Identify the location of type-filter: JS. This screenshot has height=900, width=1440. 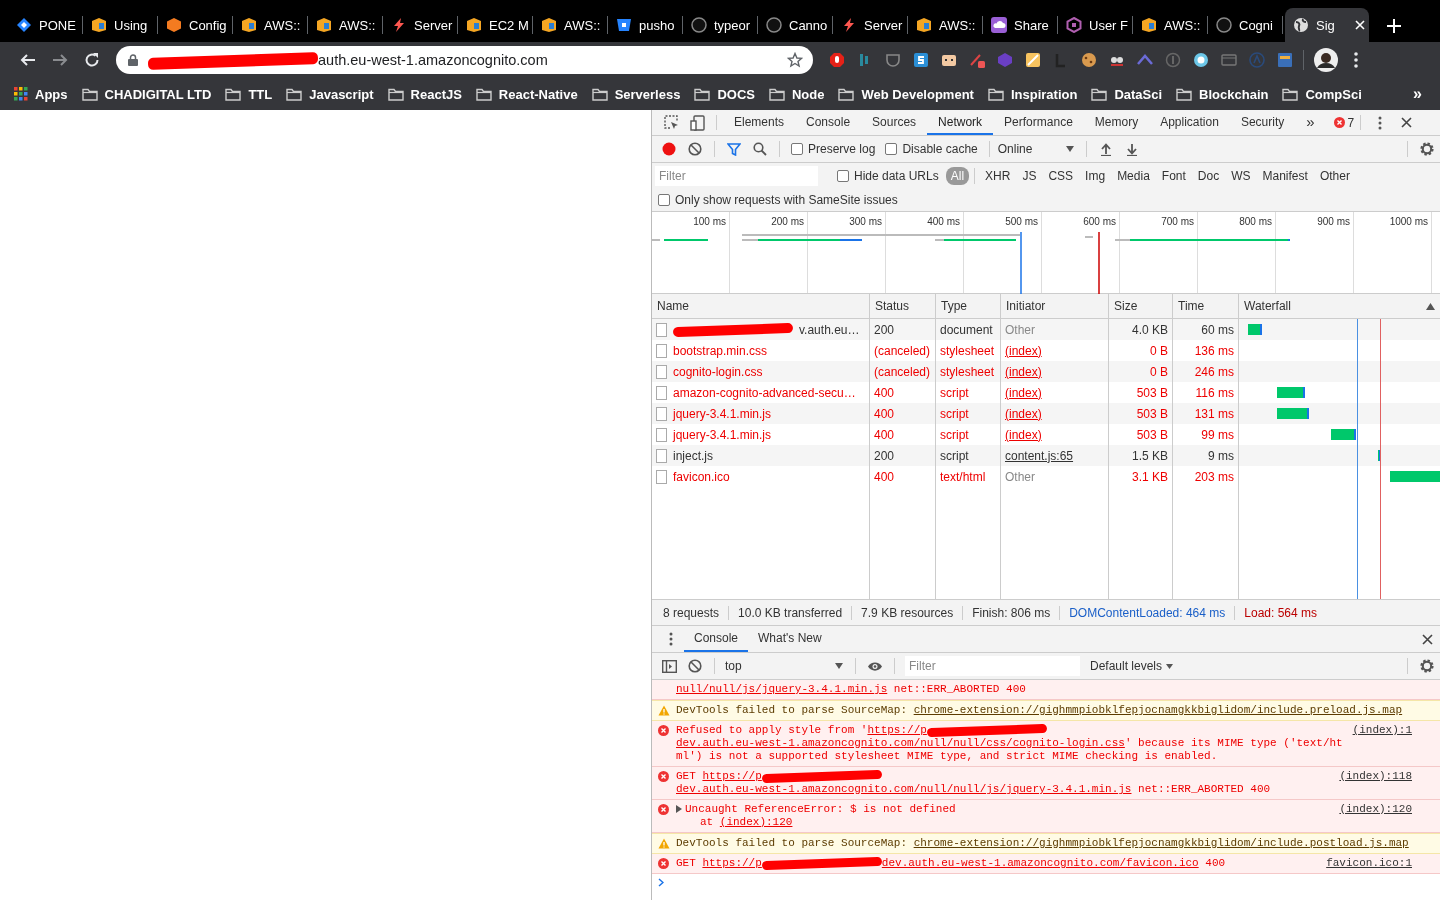
(1029, 175).